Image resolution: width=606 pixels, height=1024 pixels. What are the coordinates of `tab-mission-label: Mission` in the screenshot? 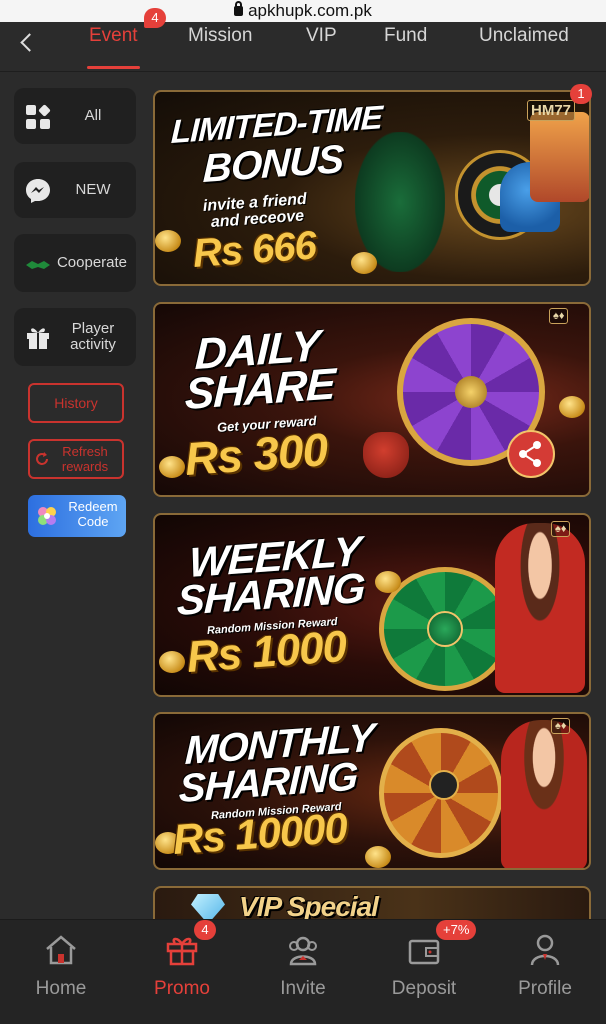 It's located at (220, 35).